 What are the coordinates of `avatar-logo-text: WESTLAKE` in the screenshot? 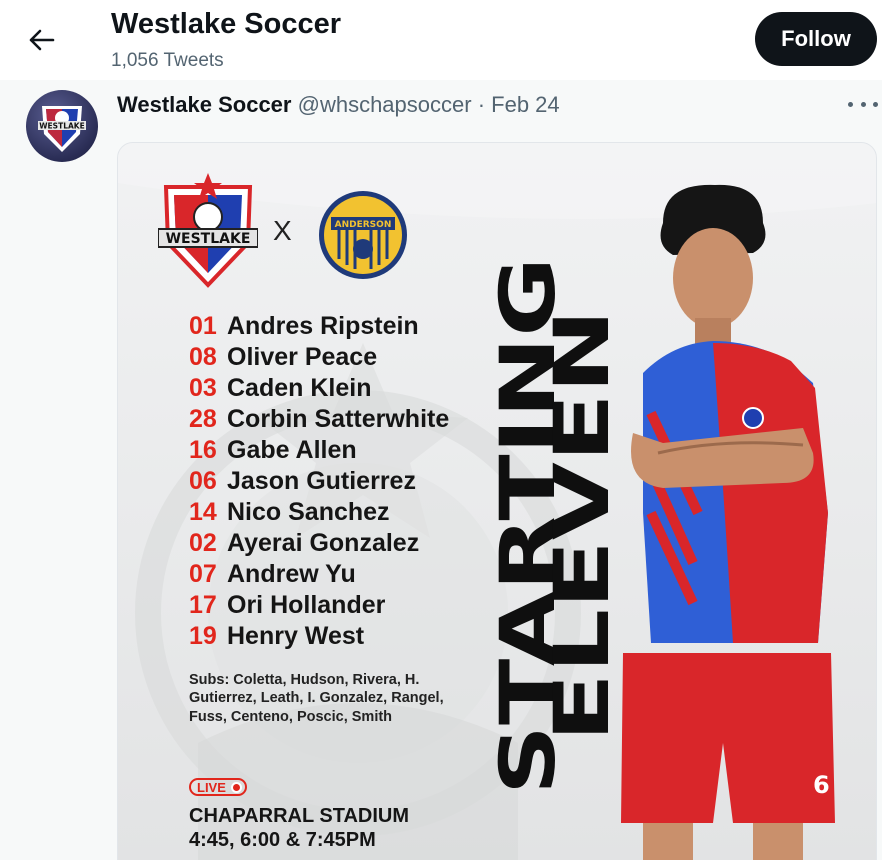 It's located at (61, 126).